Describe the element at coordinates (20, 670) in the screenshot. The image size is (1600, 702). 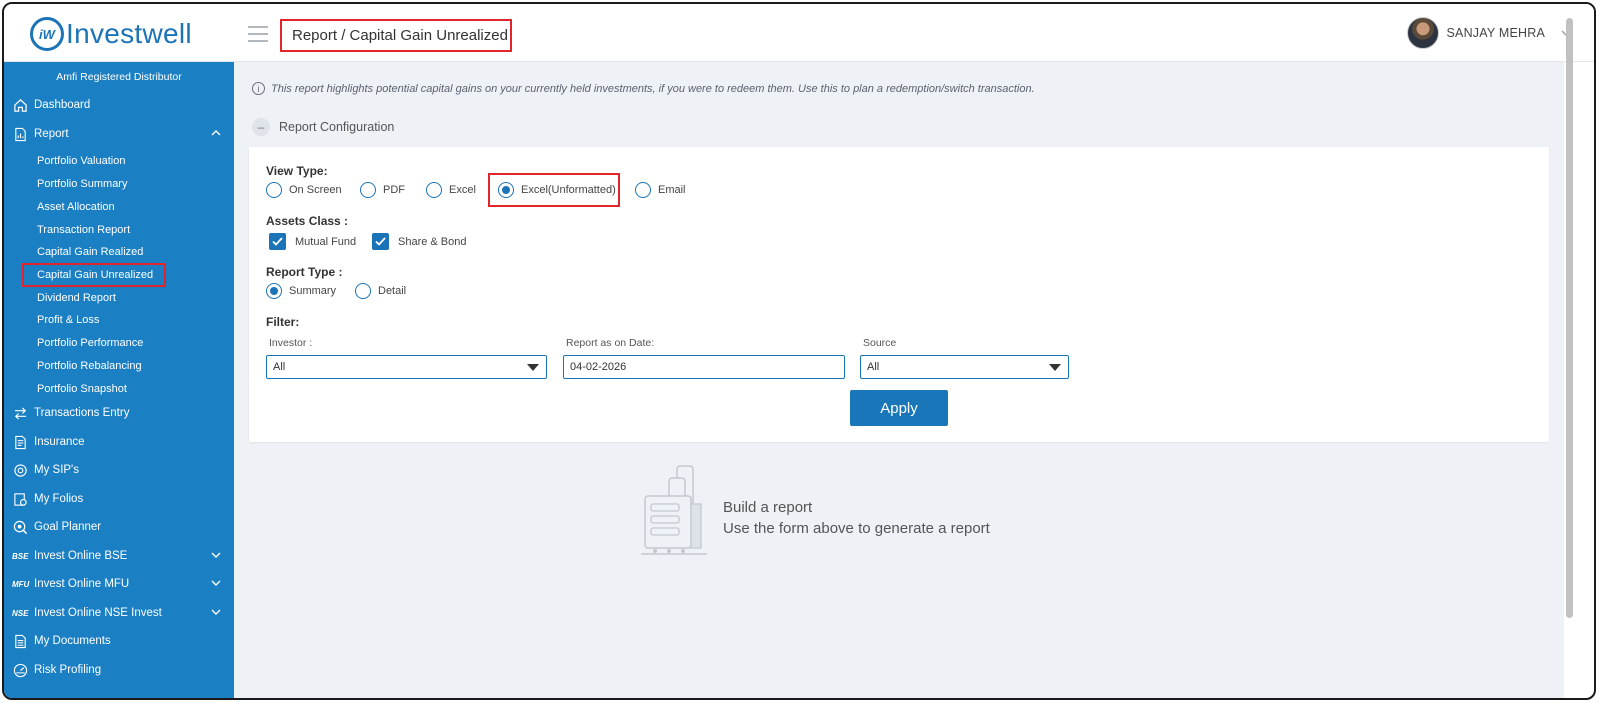
I see `gauge-icon` at that location.